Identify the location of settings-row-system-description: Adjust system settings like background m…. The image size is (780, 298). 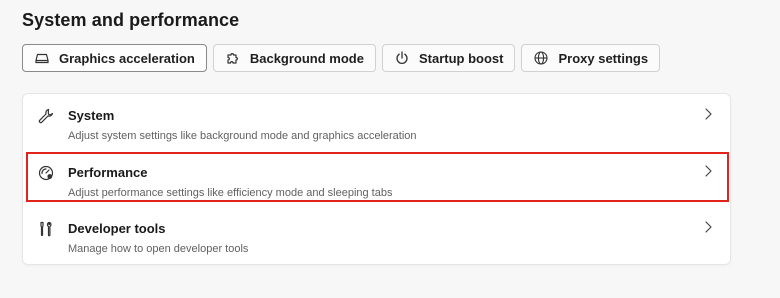
(242, 136).